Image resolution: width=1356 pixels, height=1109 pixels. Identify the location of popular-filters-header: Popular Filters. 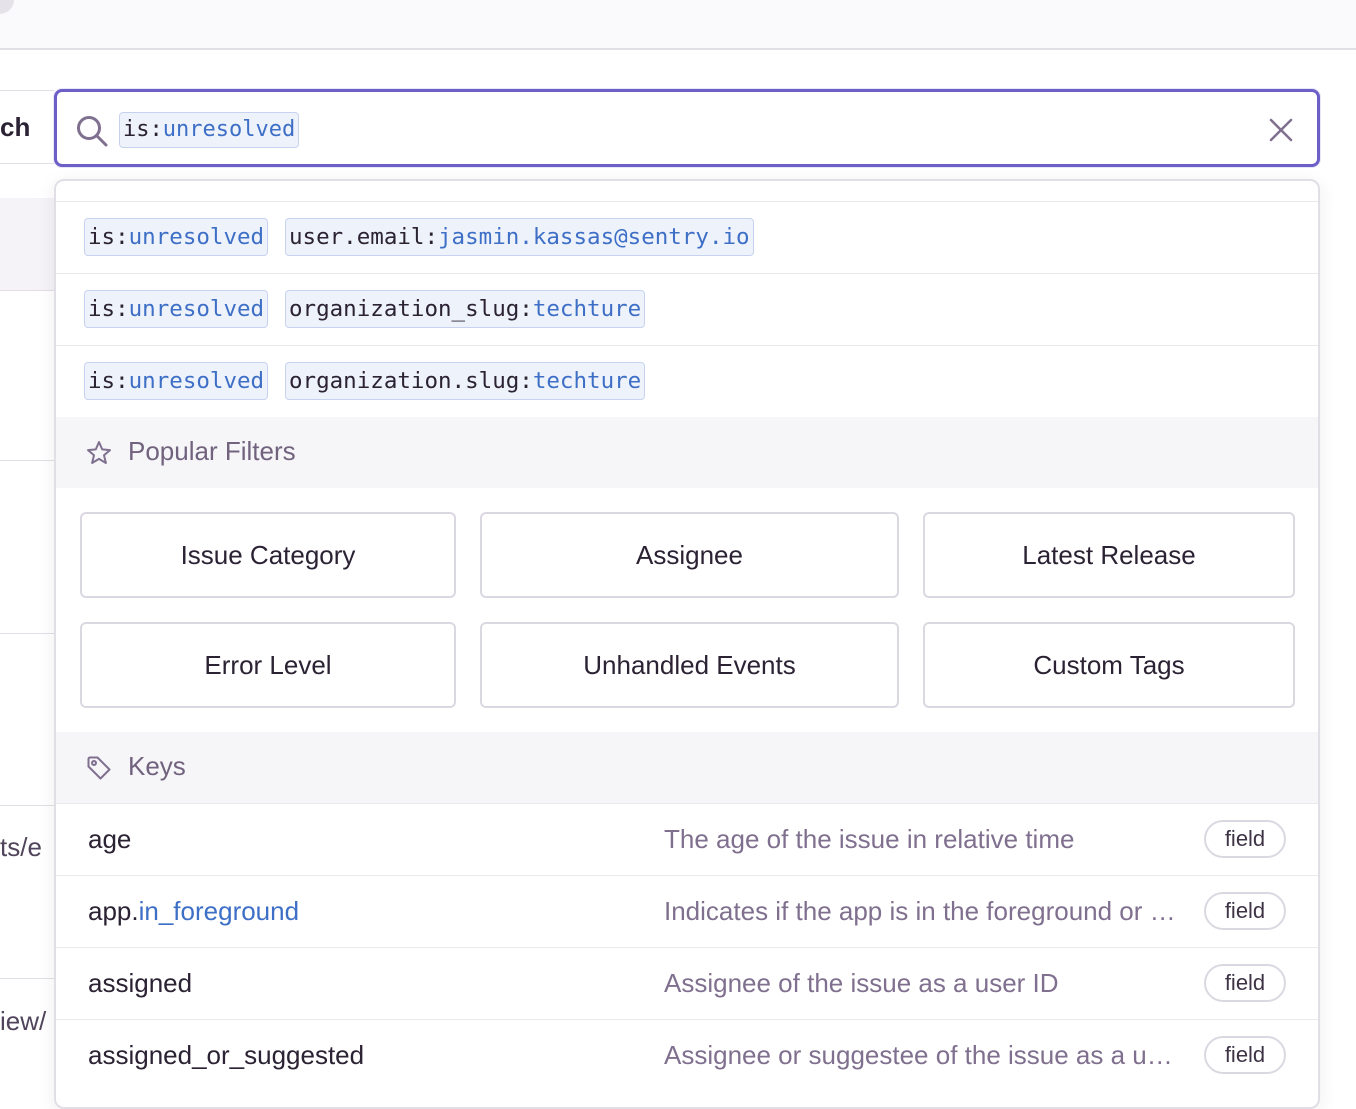
(687, 452).